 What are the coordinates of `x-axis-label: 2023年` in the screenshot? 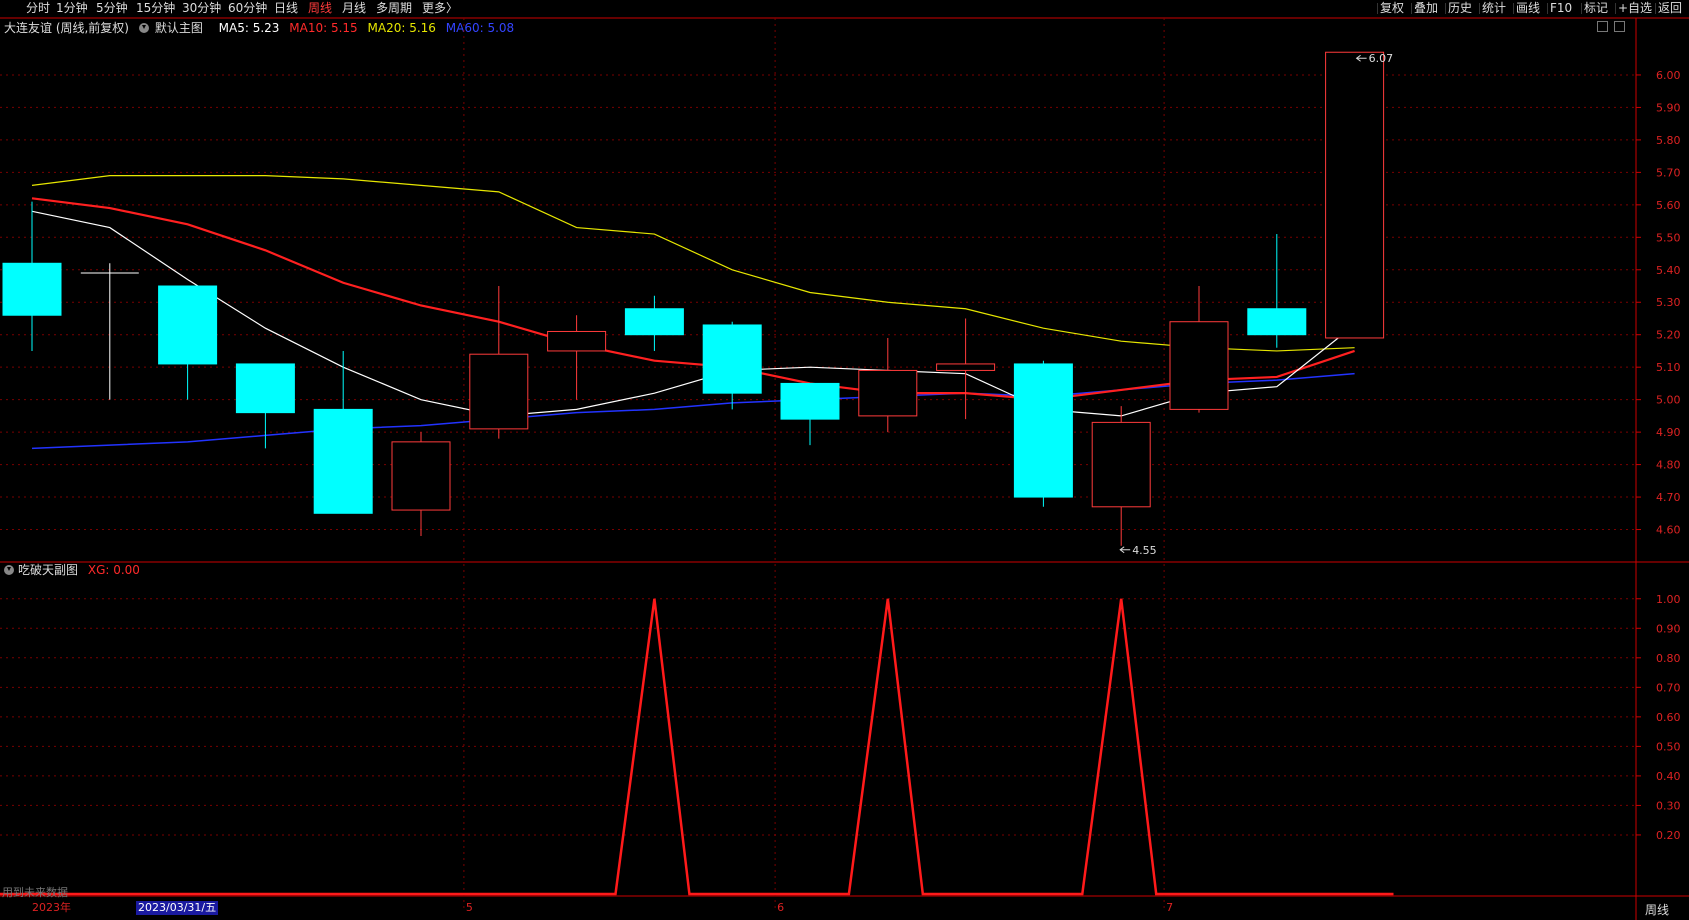 It's located at (51, 907).